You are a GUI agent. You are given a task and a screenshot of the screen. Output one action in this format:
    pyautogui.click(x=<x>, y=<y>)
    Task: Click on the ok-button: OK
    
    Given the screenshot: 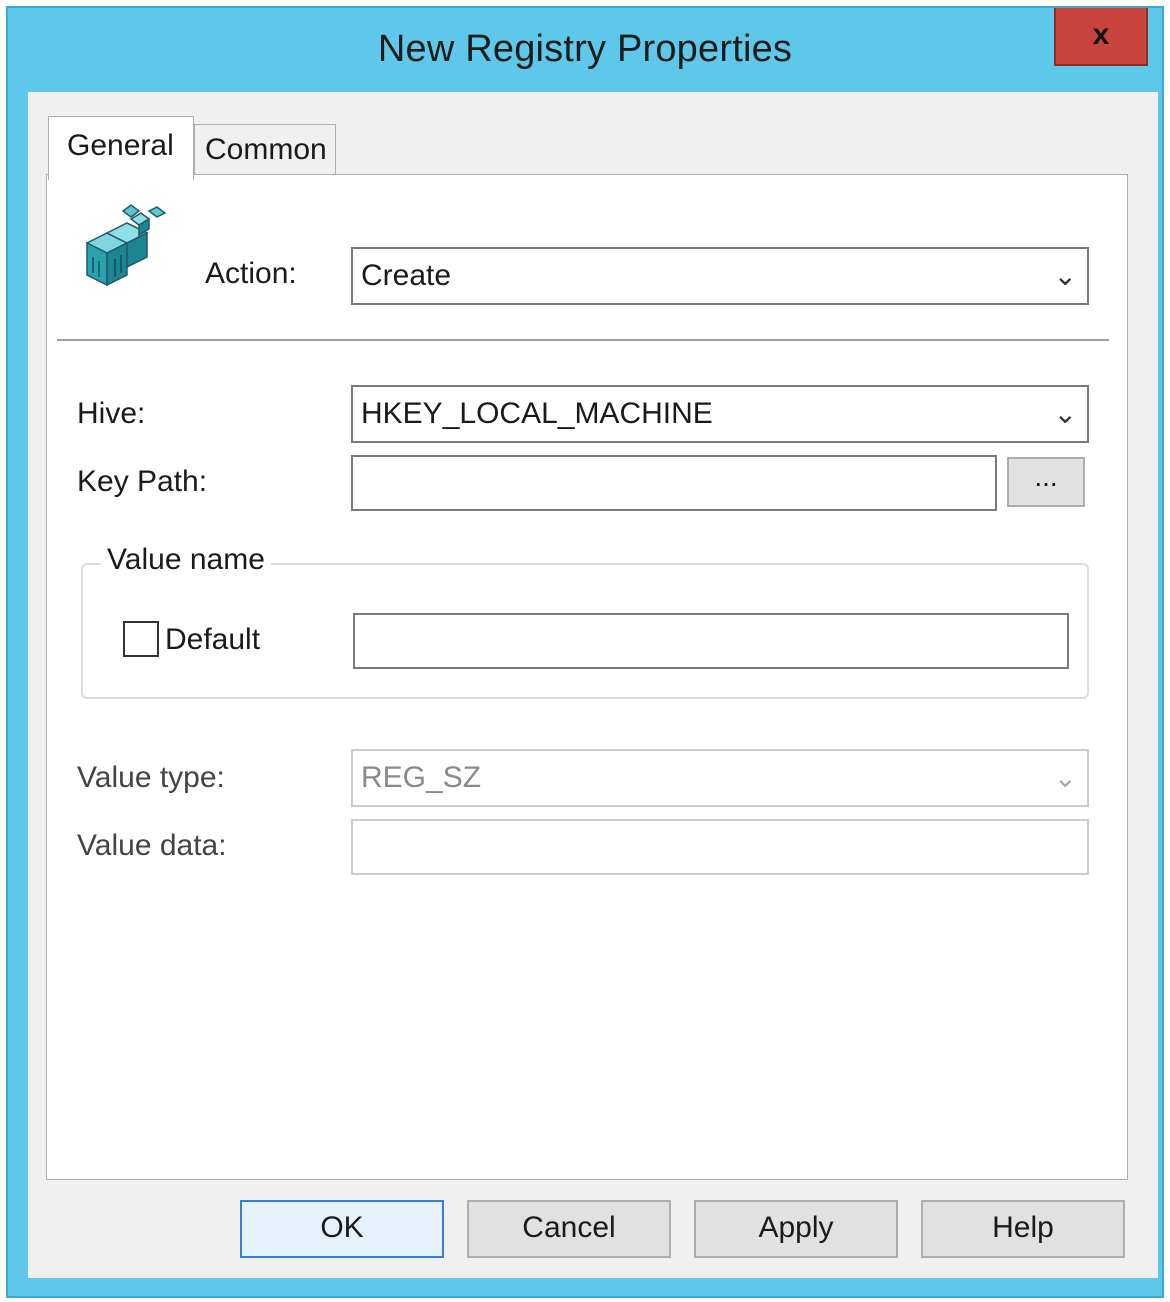 What is the action you would take?
    pyautogui.click(x=342, y=1229)
    